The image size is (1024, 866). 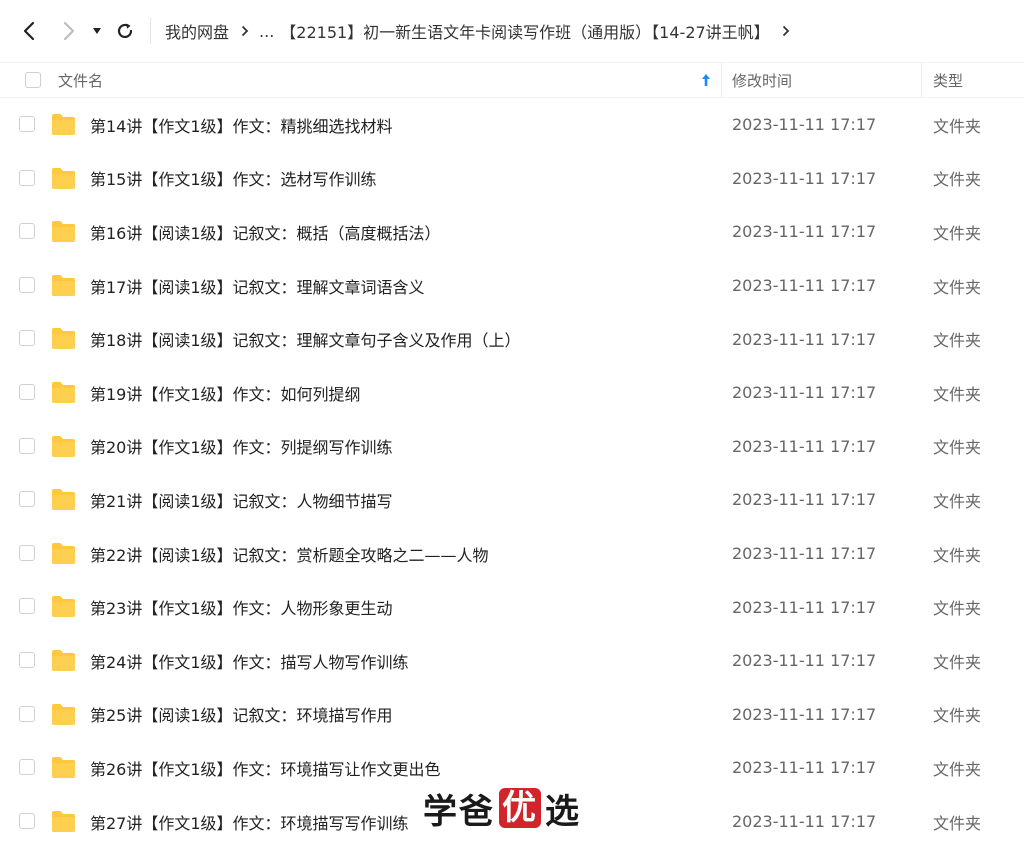 I want to click on file-name: 第18讲【阅读1级】记叙文：理解文章句子含义及作用（上）, so click(x=305, y=339).